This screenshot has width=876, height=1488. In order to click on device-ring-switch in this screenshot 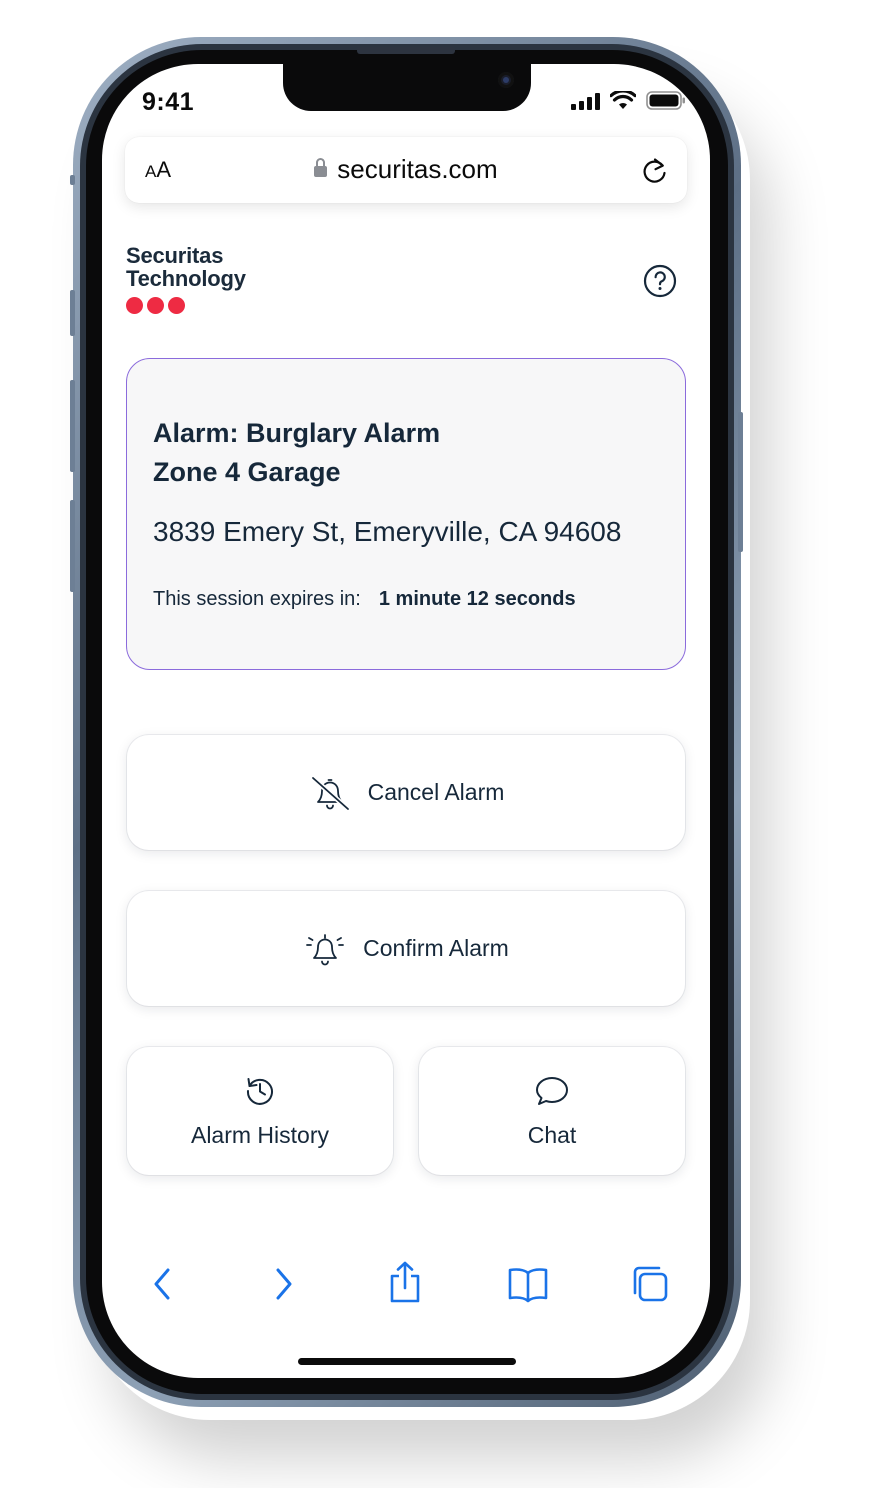, I will do `click(72, 180)`.